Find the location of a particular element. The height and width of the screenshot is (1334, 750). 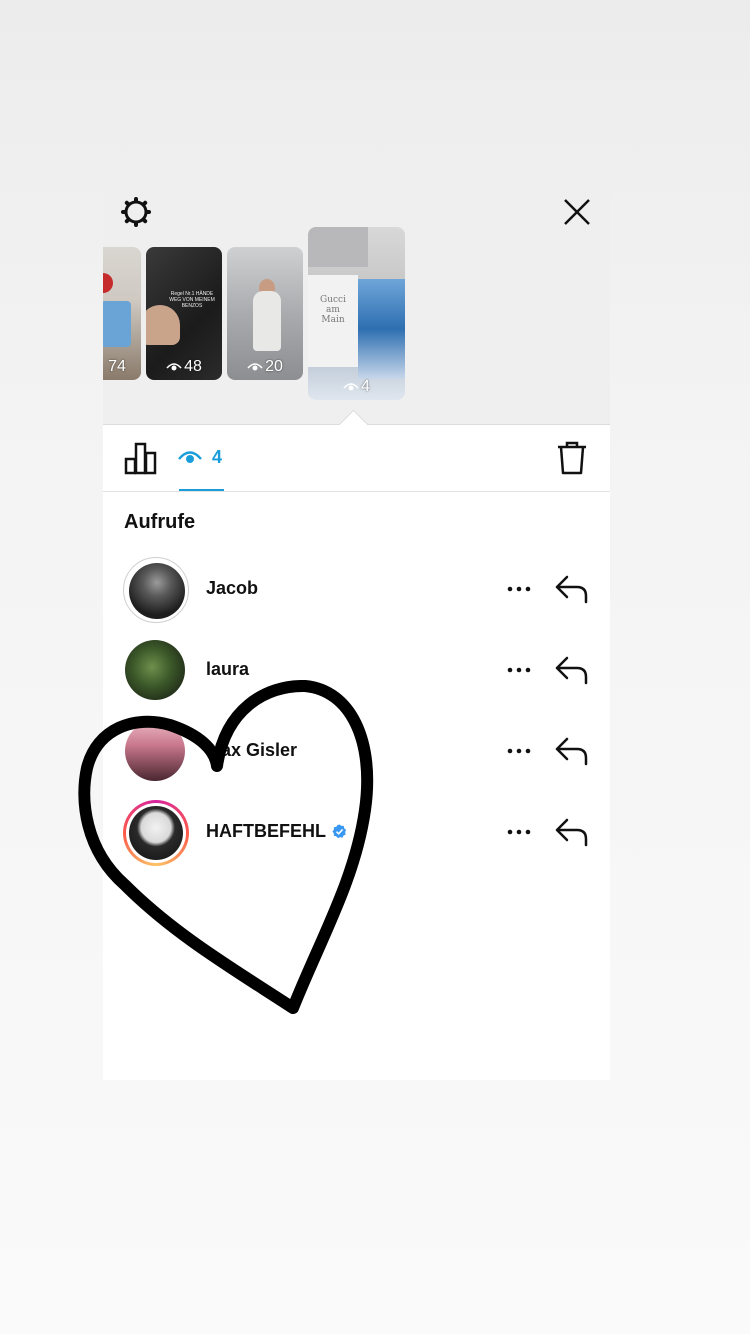

thumbnail-view-count: 48 is located at coordinates (184, 367).